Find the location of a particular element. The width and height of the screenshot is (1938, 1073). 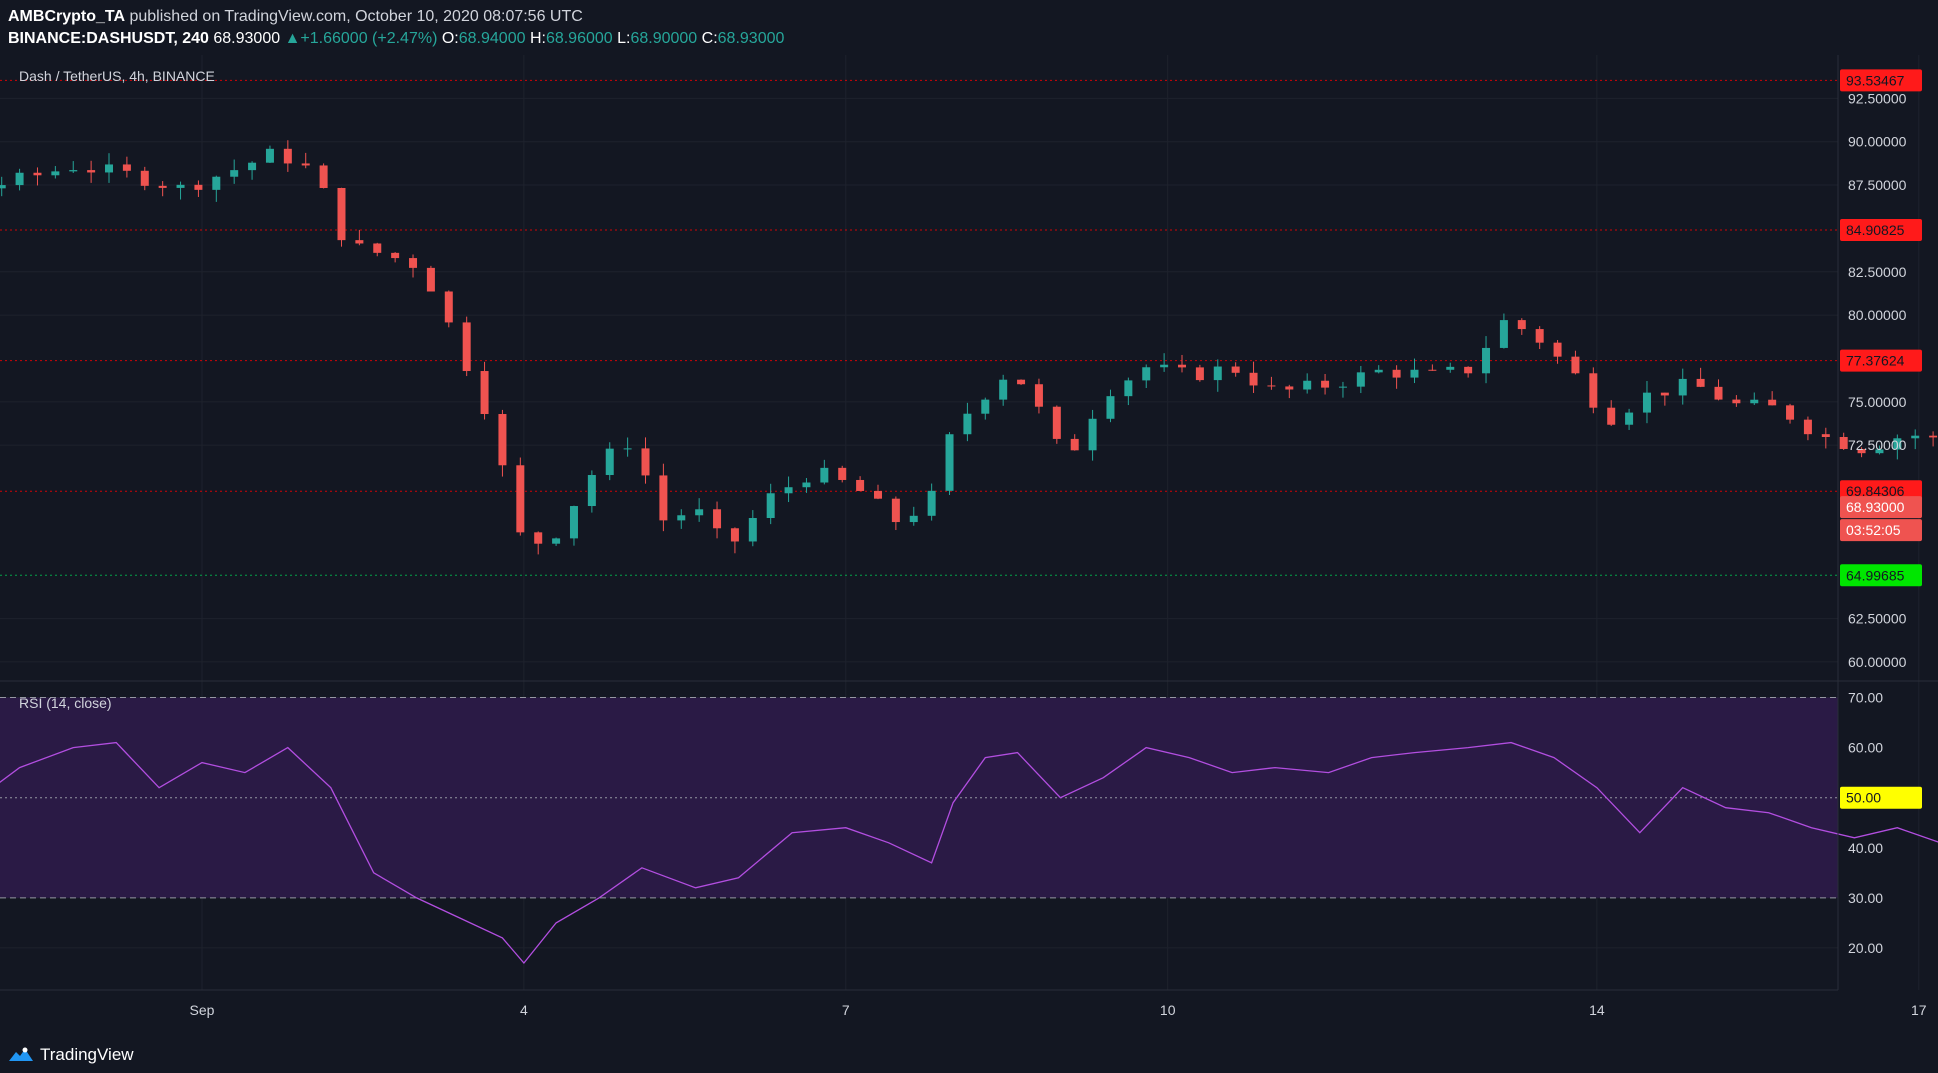

open-value: 68.94000 is located at coordinates (492, 38).